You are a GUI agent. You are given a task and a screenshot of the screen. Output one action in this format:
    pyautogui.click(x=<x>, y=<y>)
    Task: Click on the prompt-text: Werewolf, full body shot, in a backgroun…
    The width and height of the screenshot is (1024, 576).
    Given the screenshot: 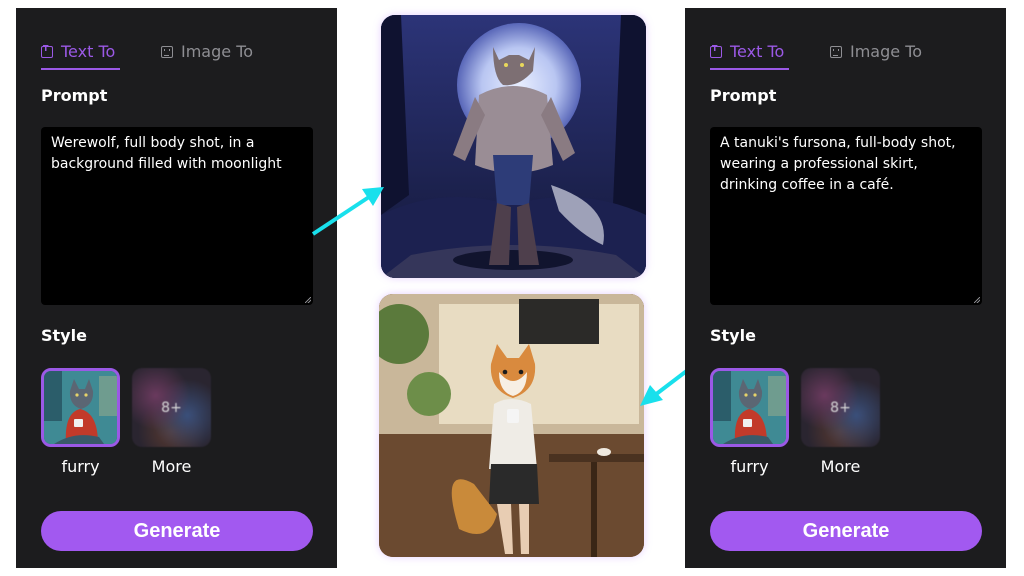 What is the action you would take?
    pyautogui.click(x=166, y=153)
    